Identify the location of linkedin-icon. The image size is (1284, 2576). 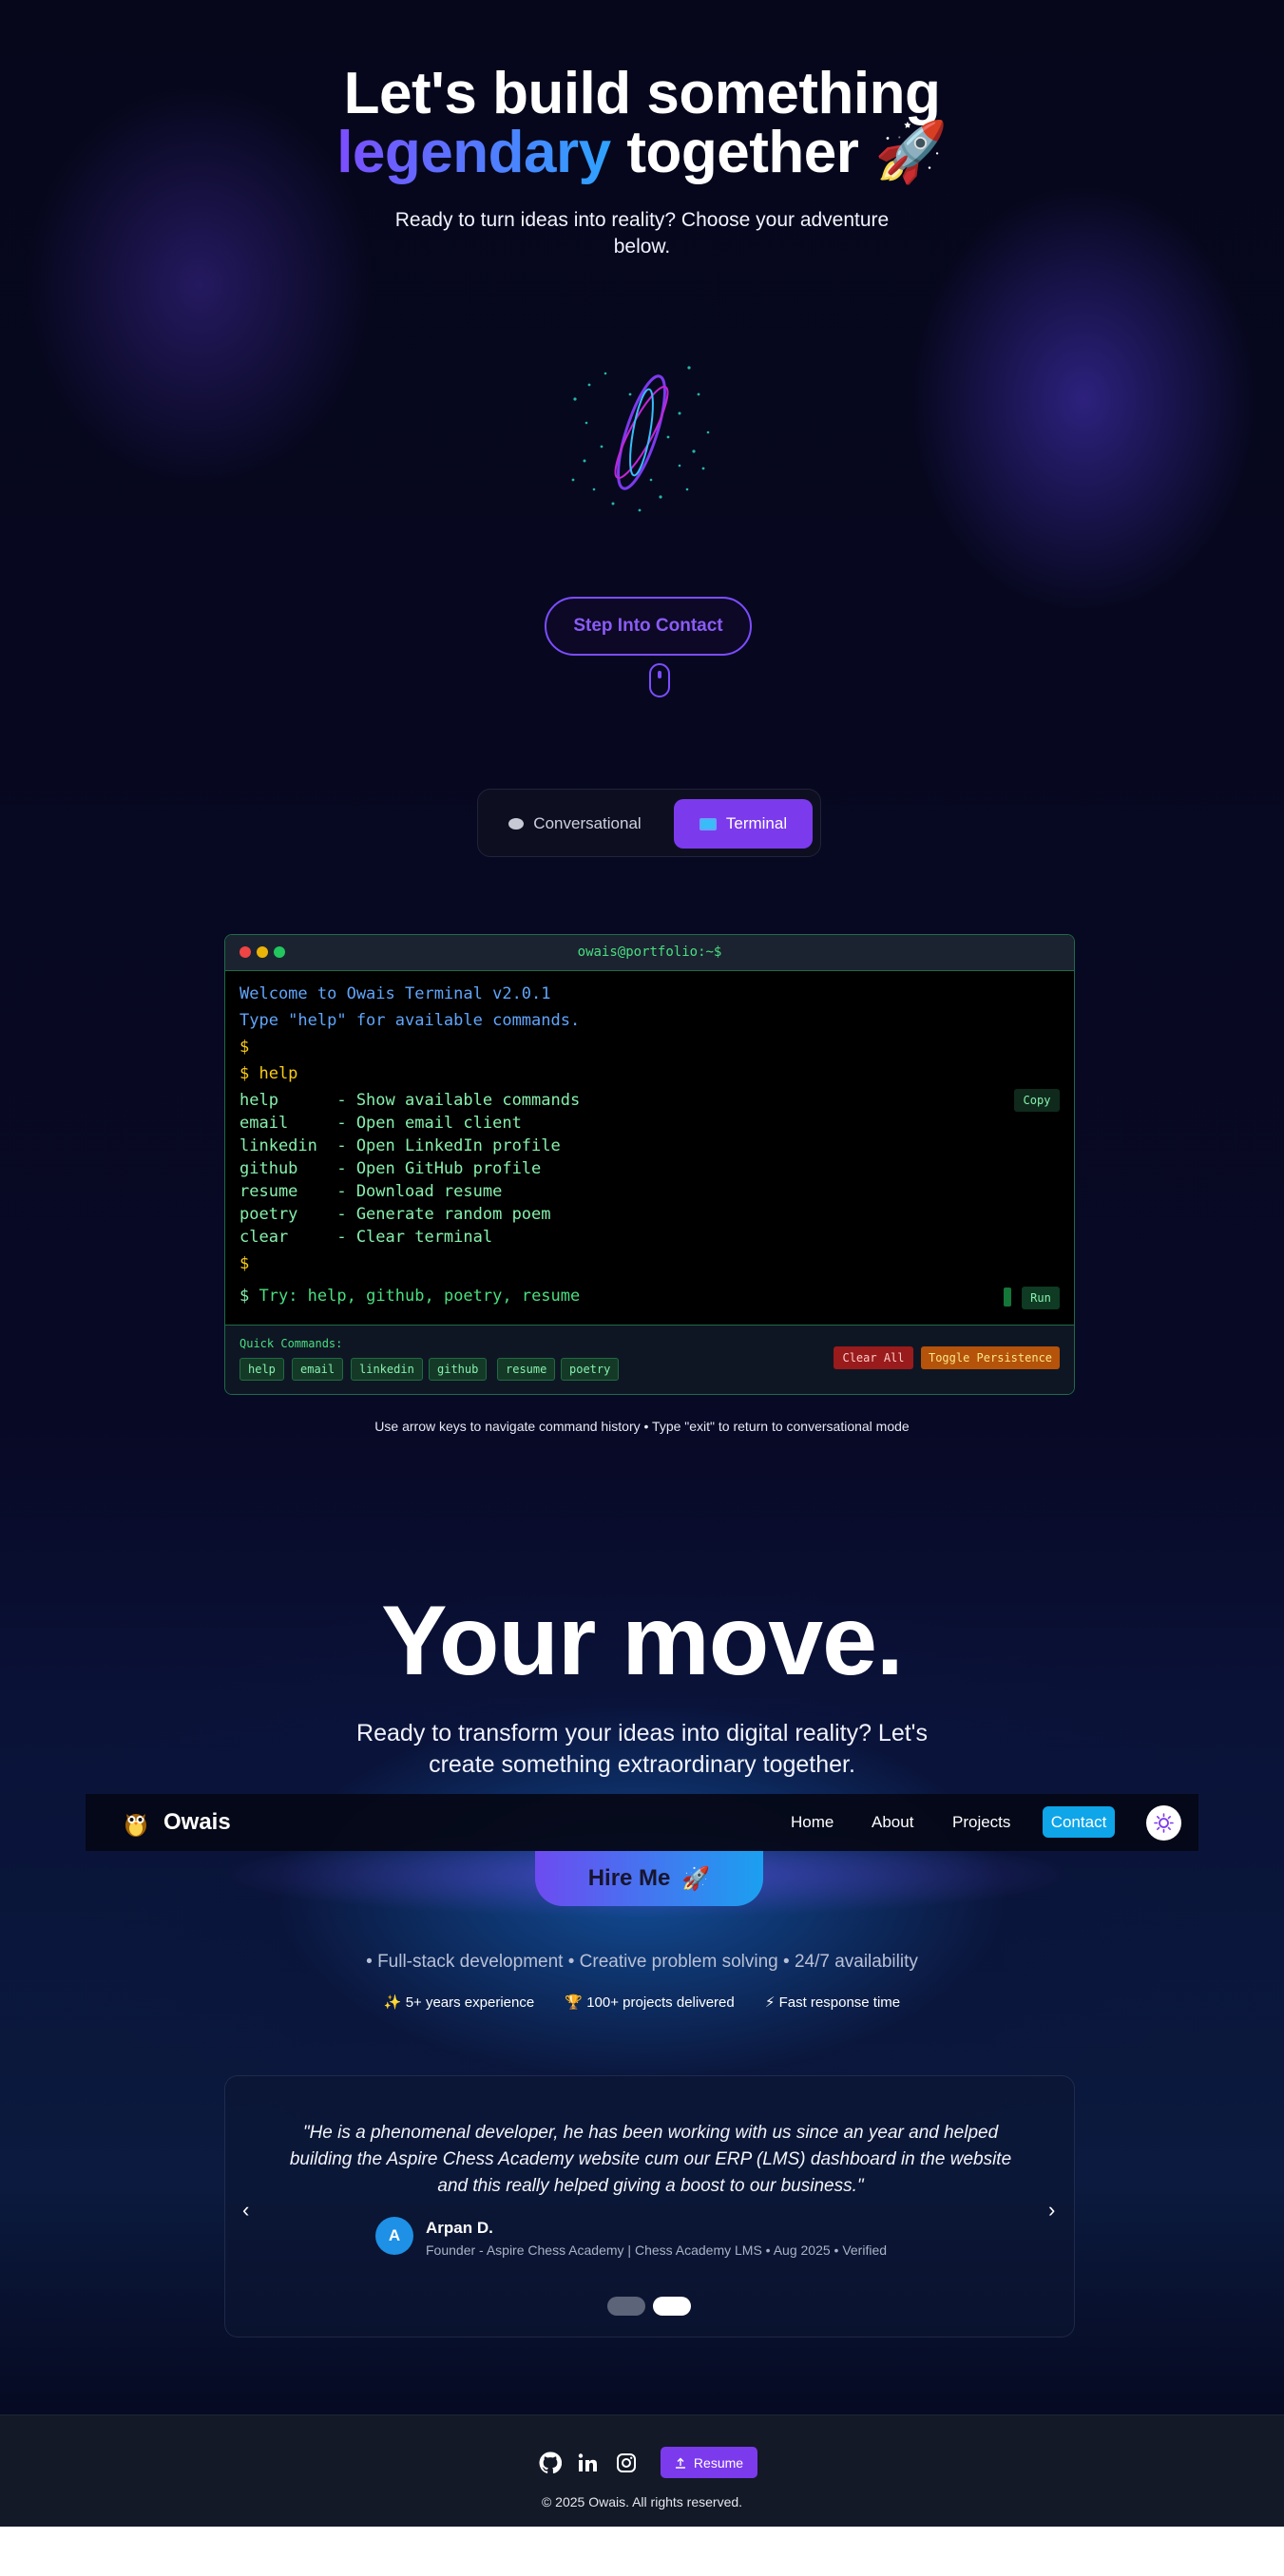
(588, 2463).